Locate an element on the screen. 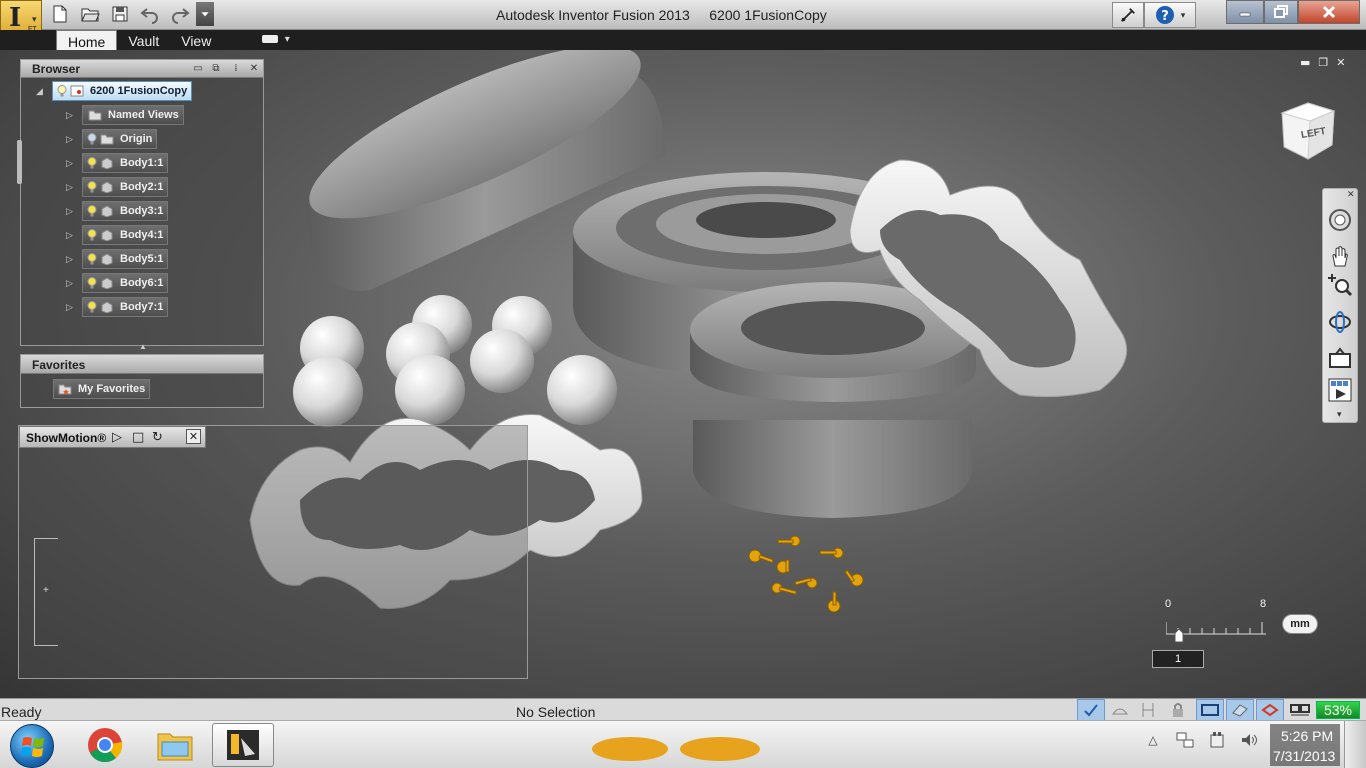 This screenshot has width=1366, height=768. new-icon is located at coordinates (60, 14).